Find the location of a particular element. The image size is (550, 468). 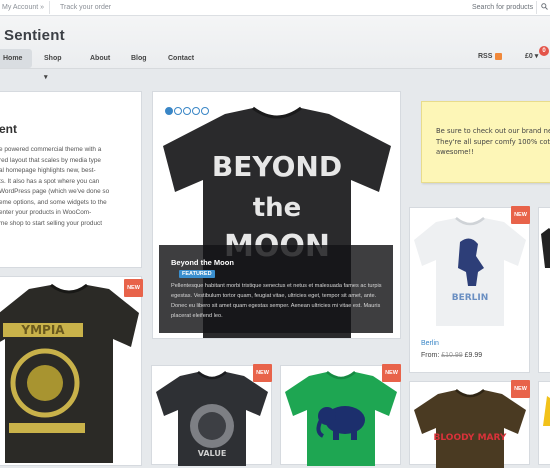

featured-badge: FEATURED is located at coordinates (197, 274).